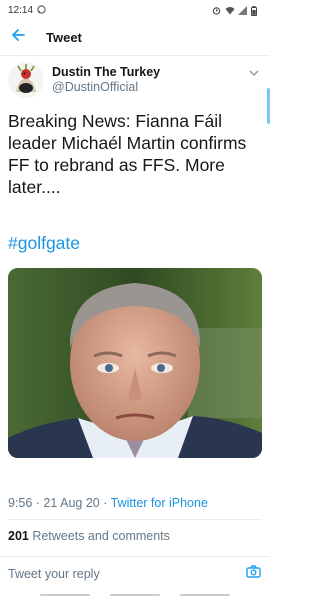 This screenshot has height=600, width=320. Describe the element at coordinates (106, 72) in the screenshot. I see `display-name: Dustin The Turkey` at that location.